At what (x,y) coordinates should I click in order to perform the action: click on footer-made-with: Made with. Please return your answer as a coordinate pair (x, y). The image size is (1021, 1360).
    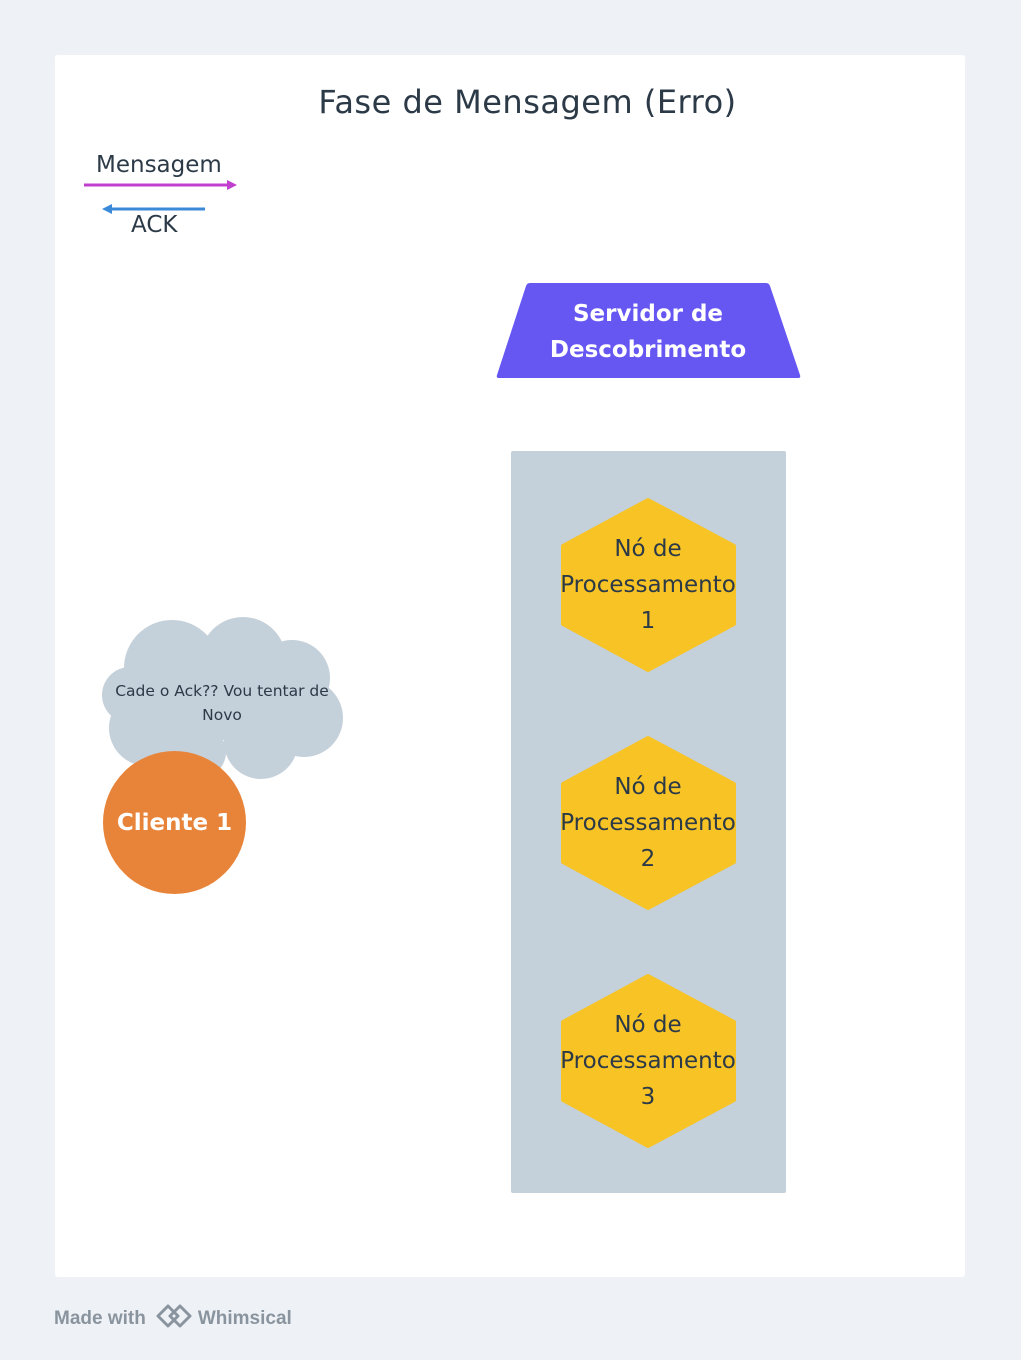
    Looking at the image, I should click on (100, 1318).